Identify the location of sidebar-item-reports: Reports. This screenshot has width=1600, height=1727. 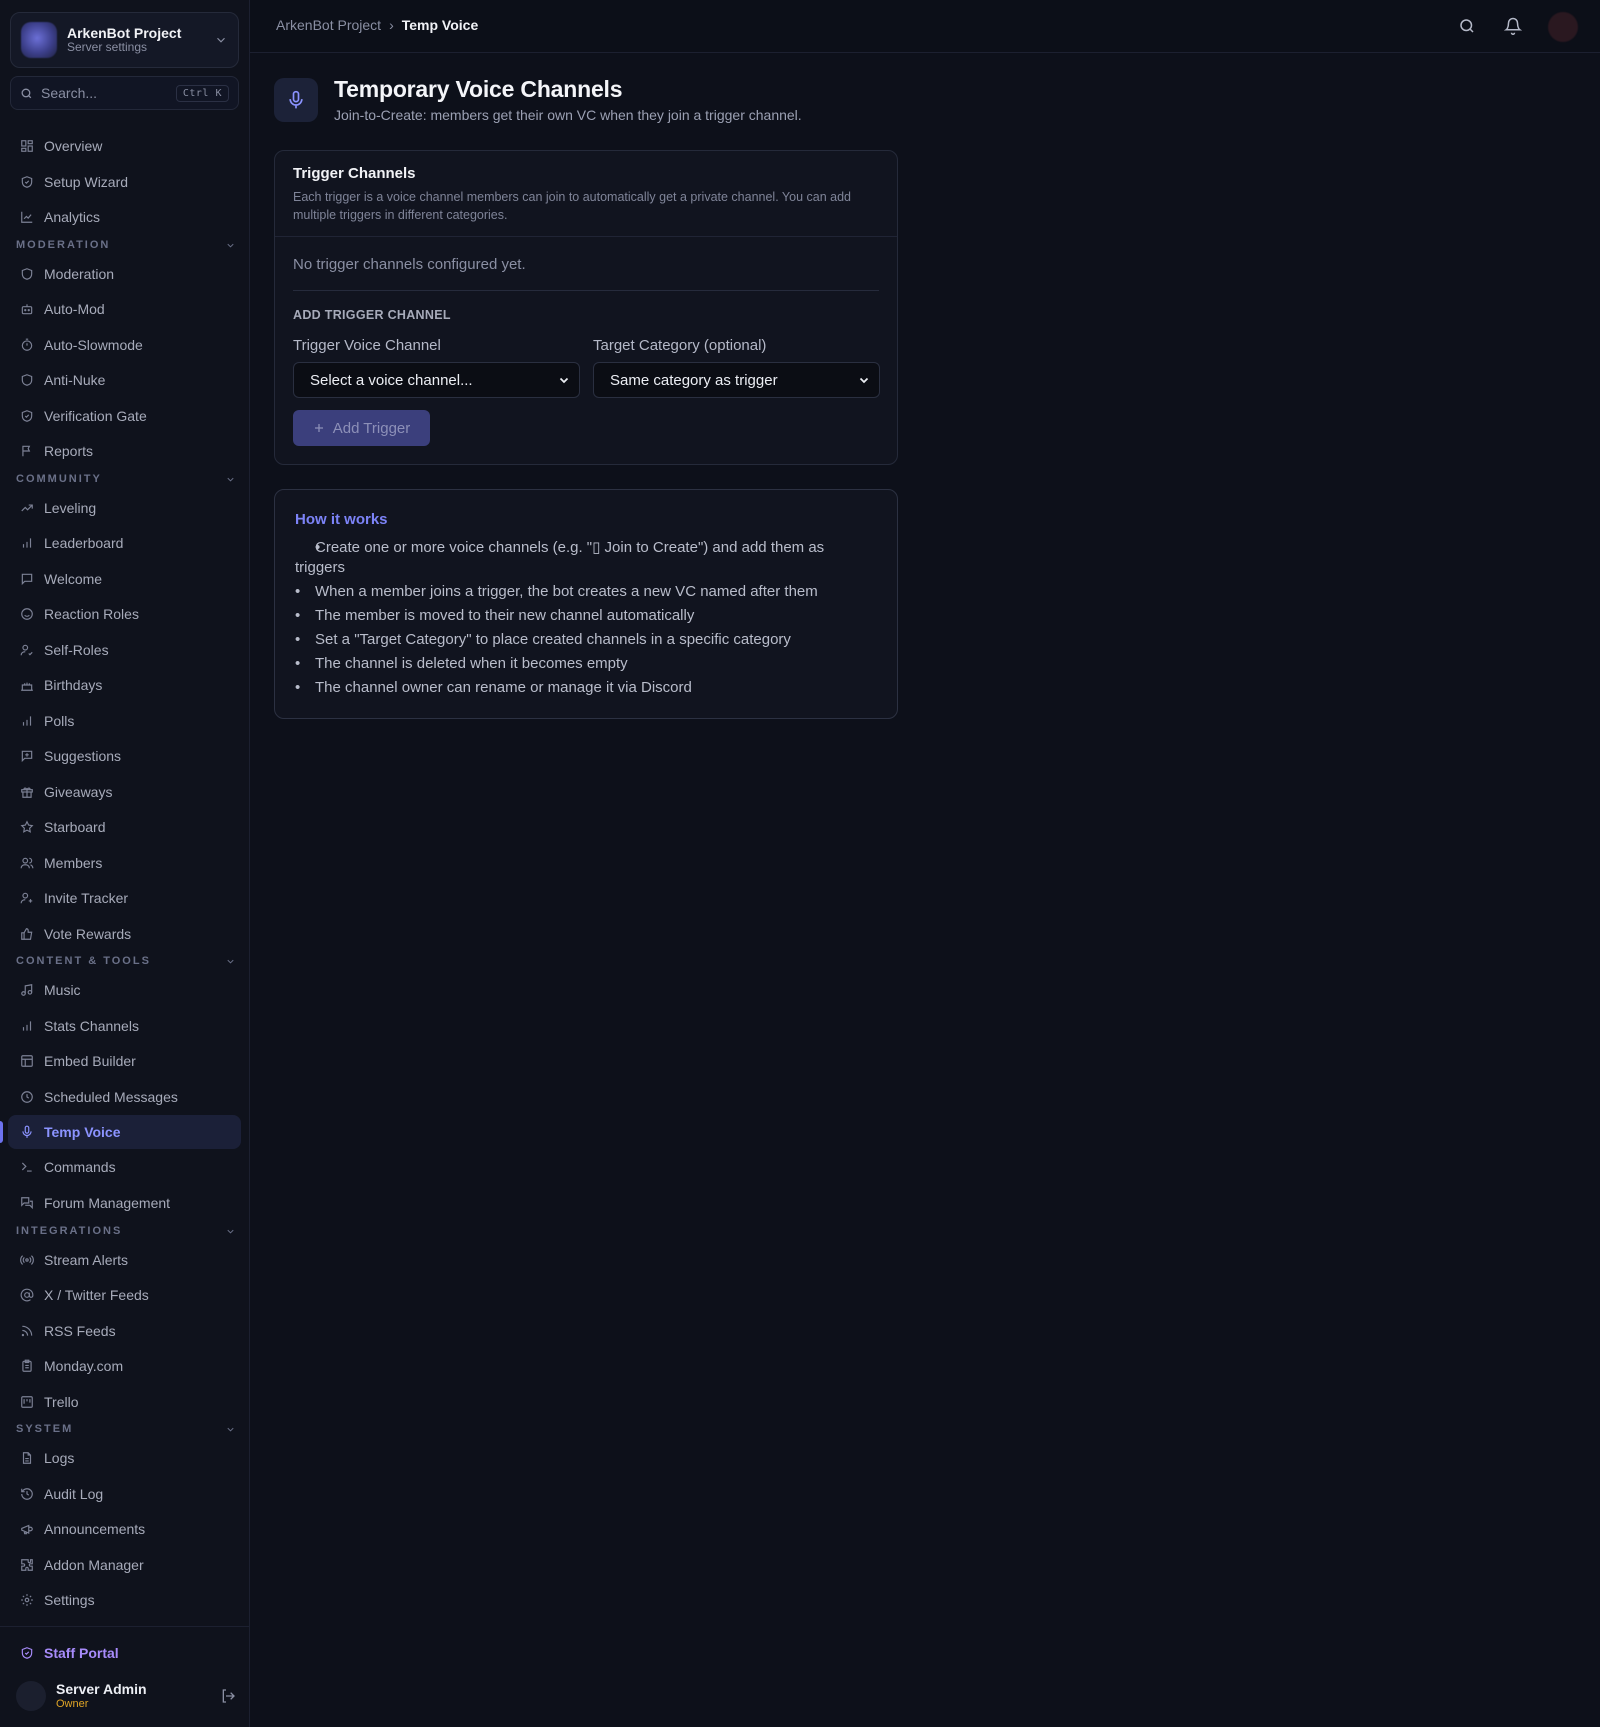
(124, 451).